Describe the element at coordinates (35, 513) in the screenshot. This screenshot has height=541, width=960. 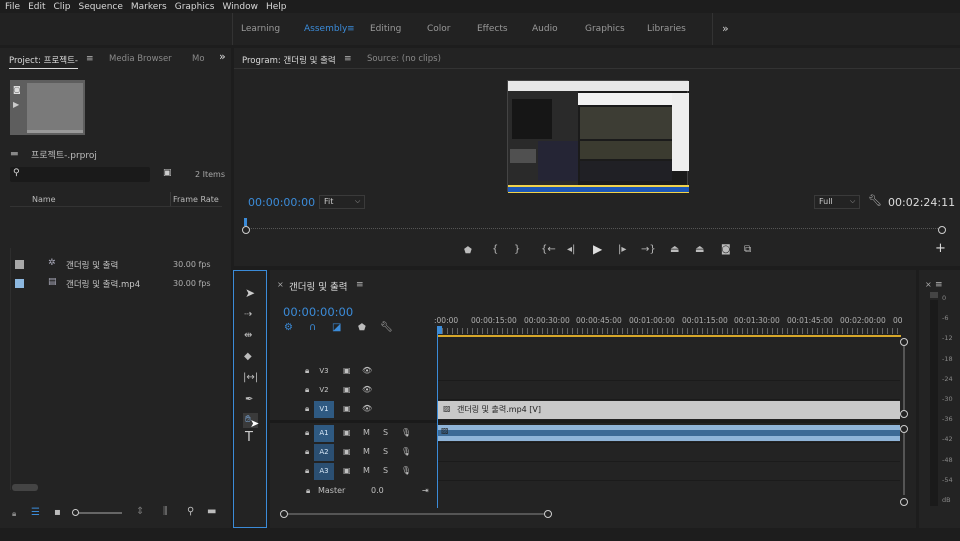
I see `list-view-icon: ☰` at that location.